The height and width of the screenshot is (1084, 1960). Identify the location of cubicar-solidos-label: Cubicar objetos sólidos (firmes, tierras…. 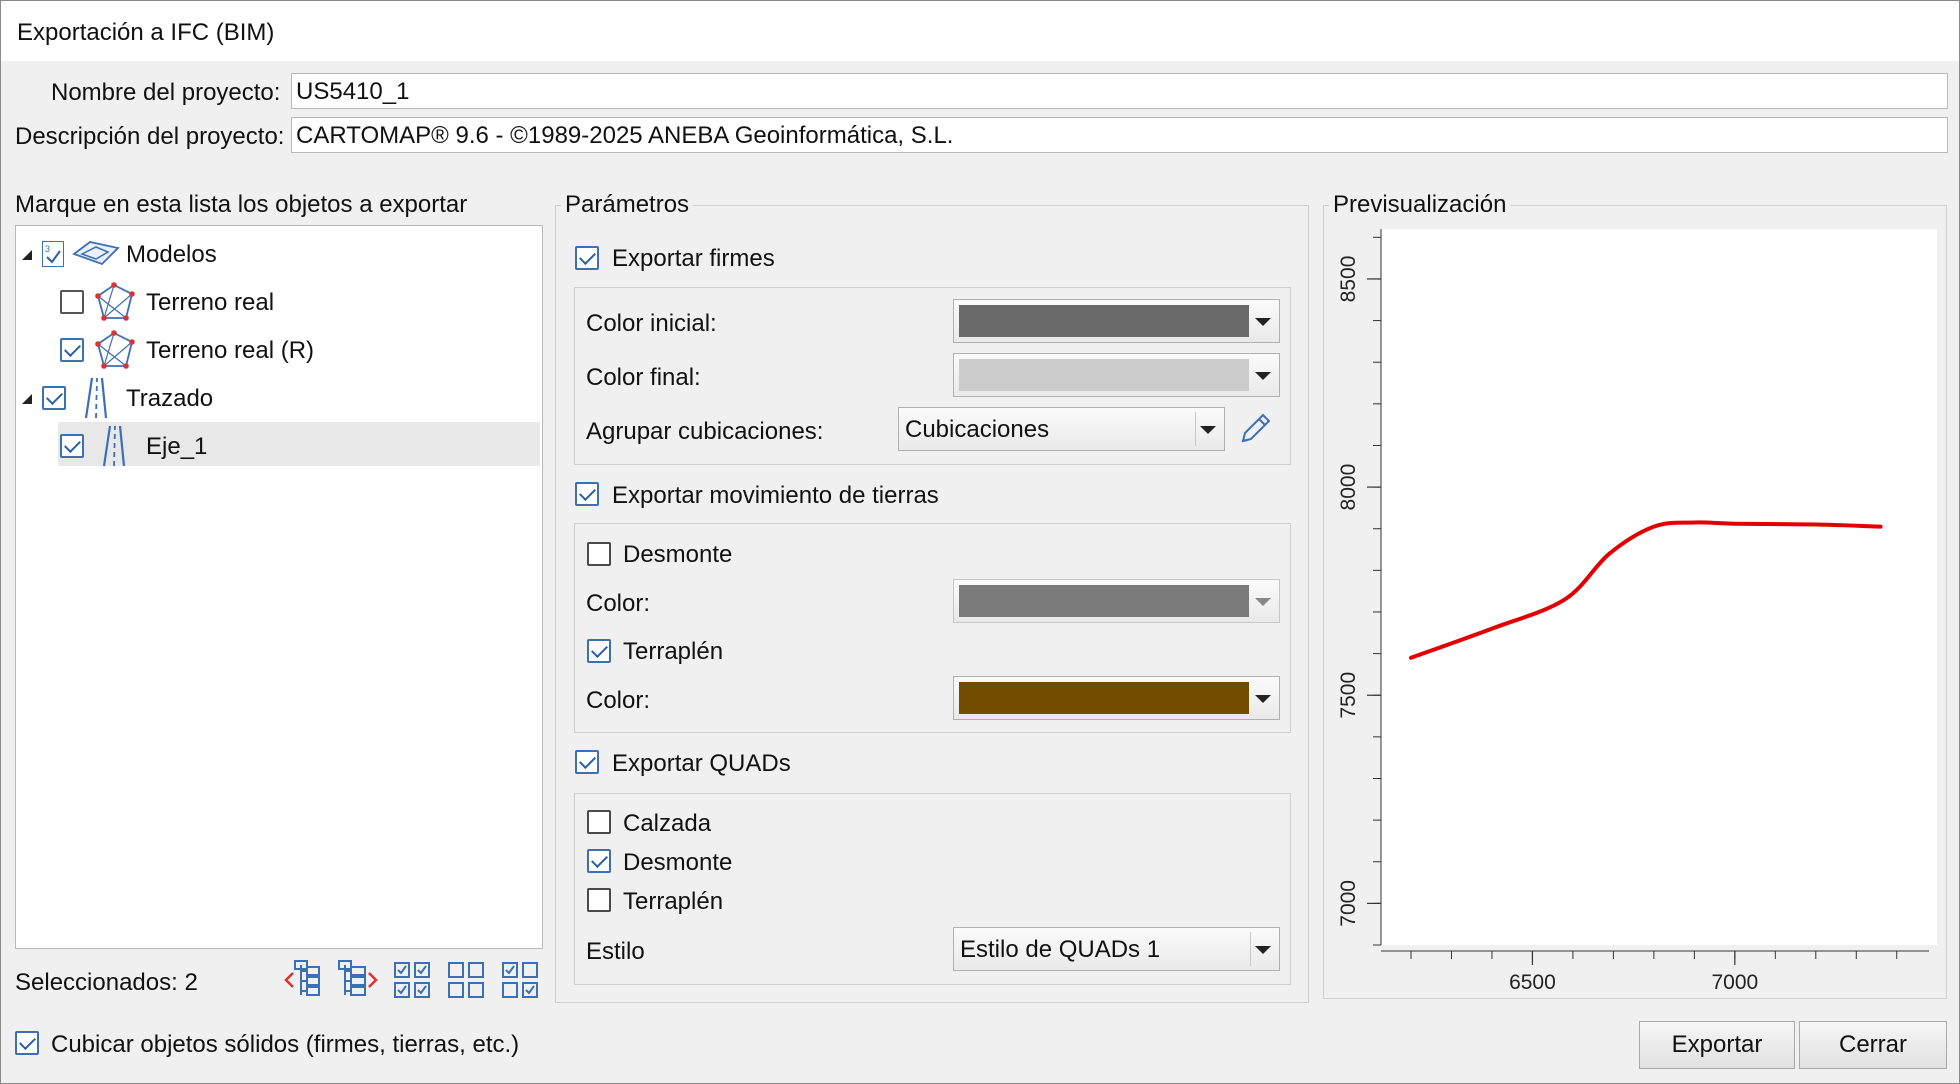
(285, 1044).